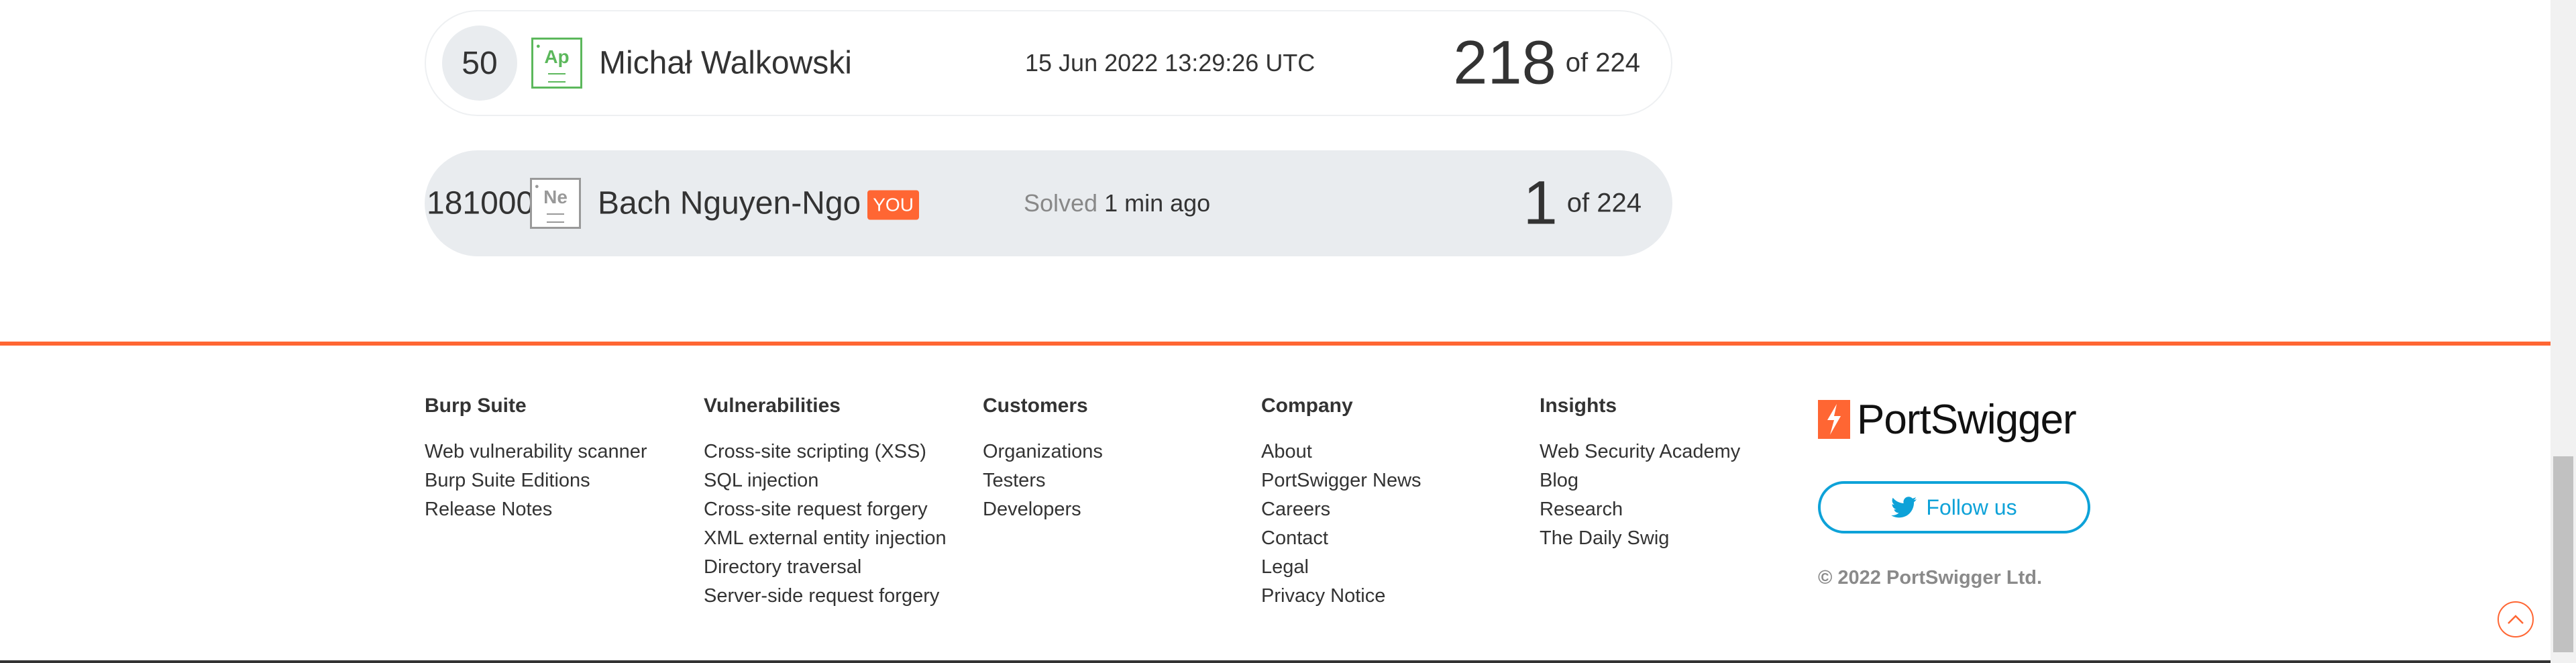 The image size is (2576, 663). What do you see at coordinates (772, 406) in the screenshot?
I see `footer-heading: Vulnerabilities` at bounding box center [772, 406].